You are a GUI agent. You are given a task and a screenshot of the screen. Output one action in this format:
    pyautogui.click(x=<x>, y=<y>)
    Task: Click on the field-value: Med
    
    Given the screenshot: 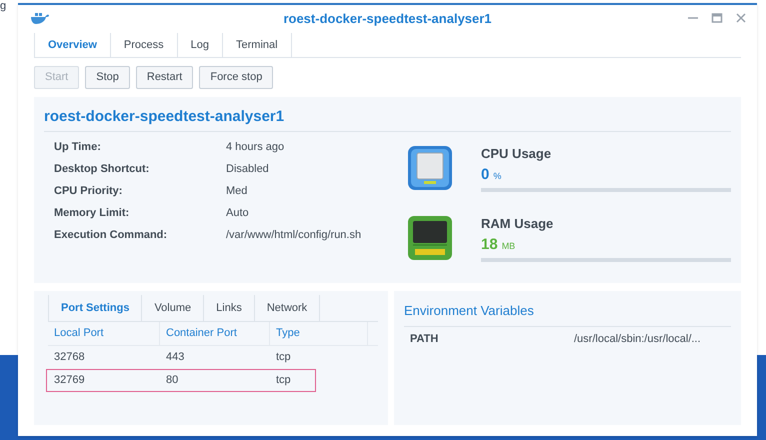 What is the action you would take?
    pyautogui.click(x=237, y=191)
    